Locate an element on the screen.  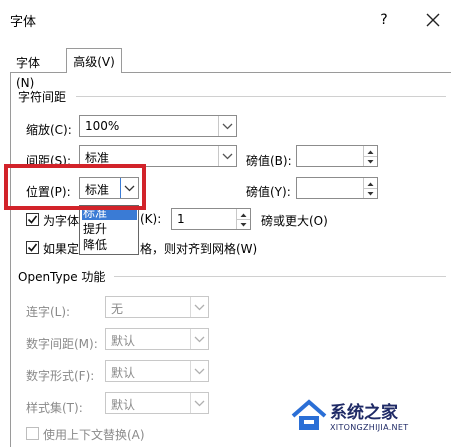
house-logo-icon is located at coordinates (309, 414).